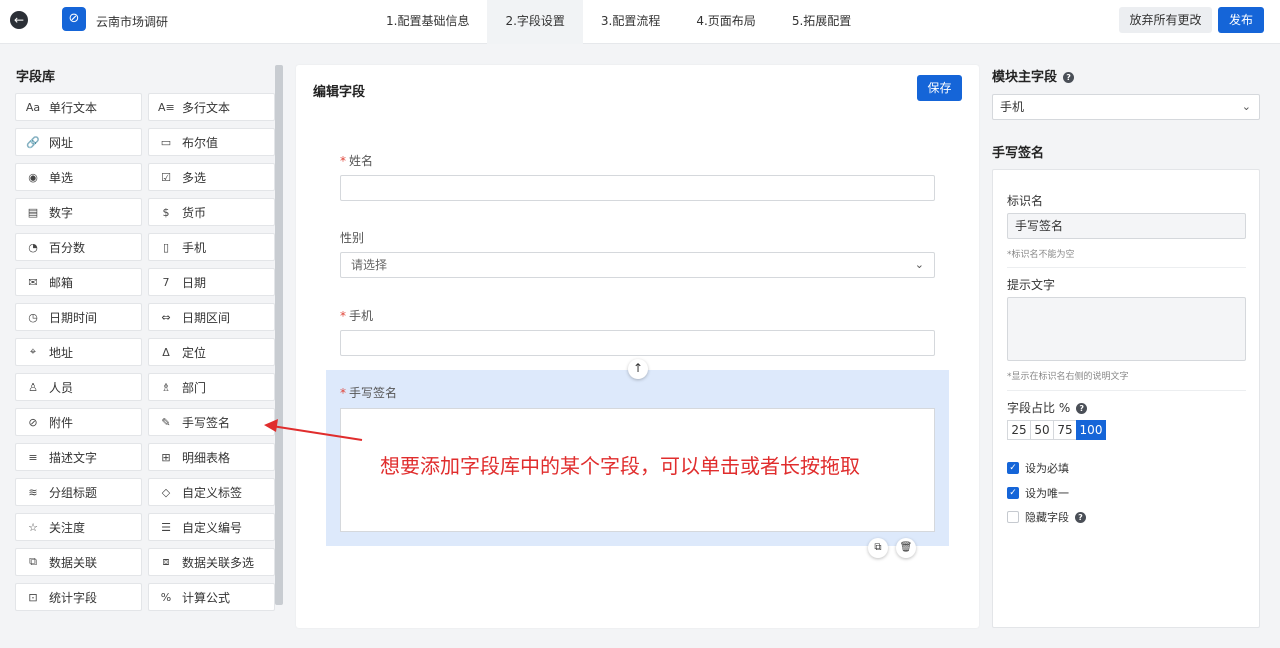 The image size is (1280, 648). Describe the element at coordinates (1091, 430) in the screenshot. I see `ratio-100-button: 100` at that location.